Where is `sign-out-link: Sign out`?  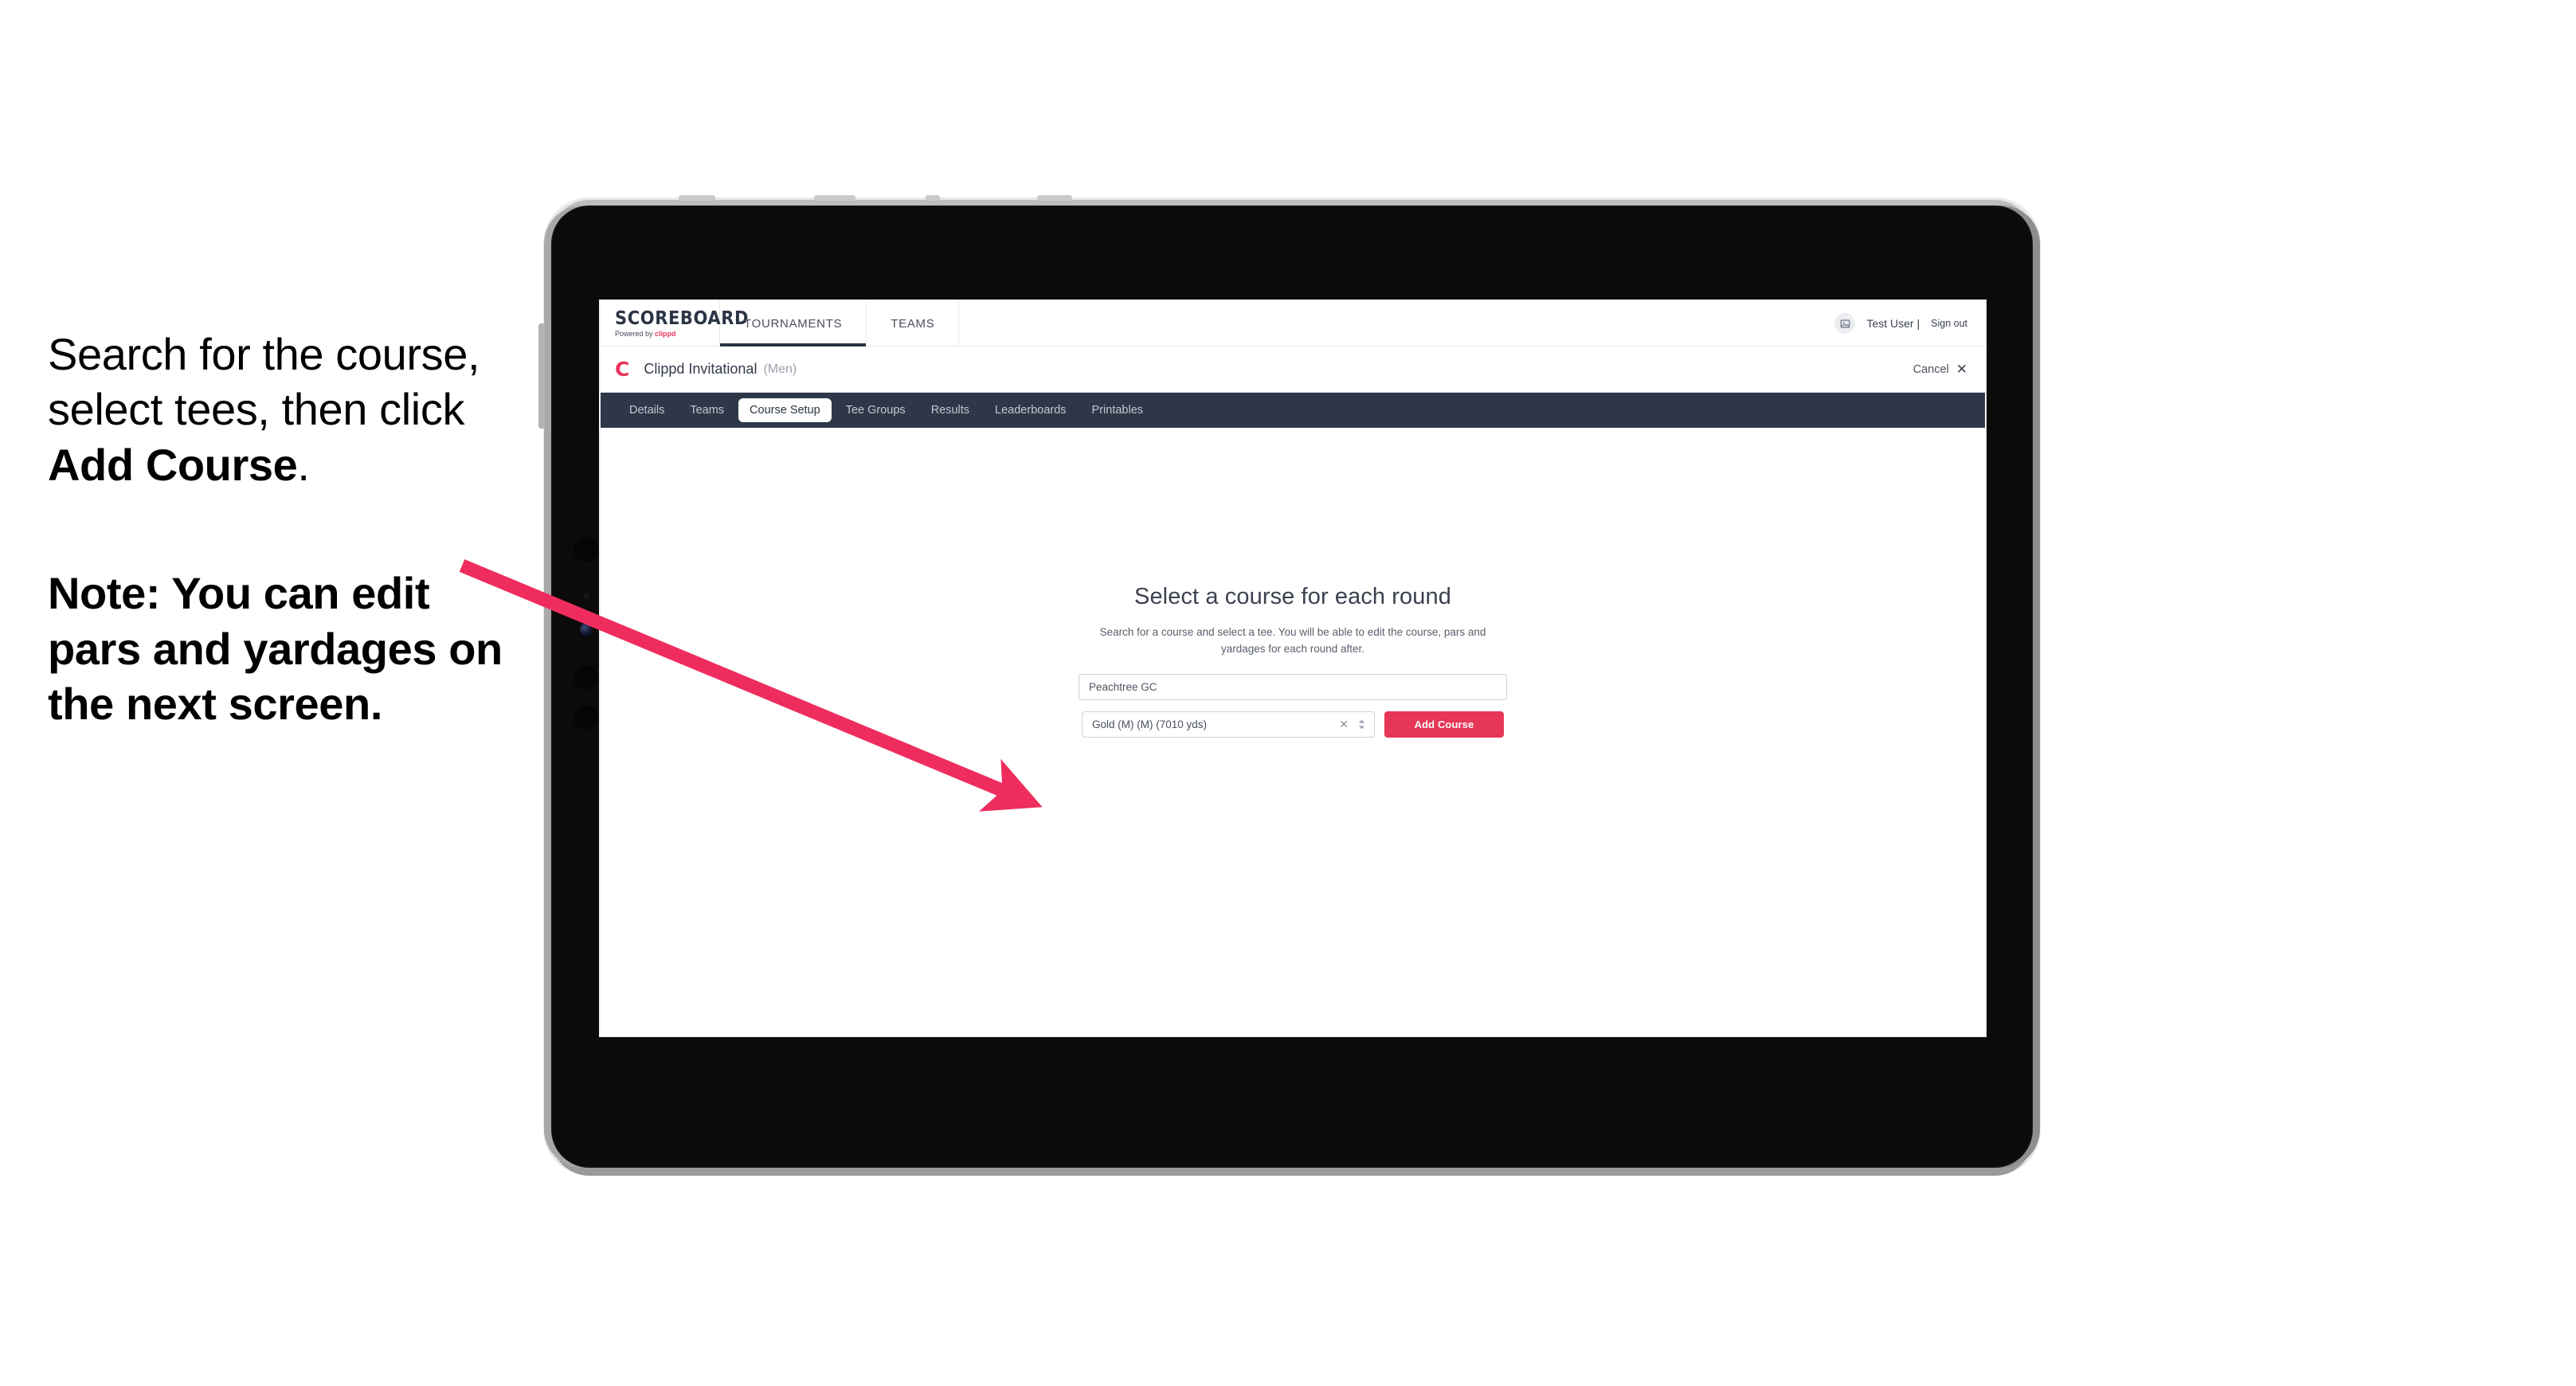
sign-out-link: Sign out is located at coordinates (1949, 323).